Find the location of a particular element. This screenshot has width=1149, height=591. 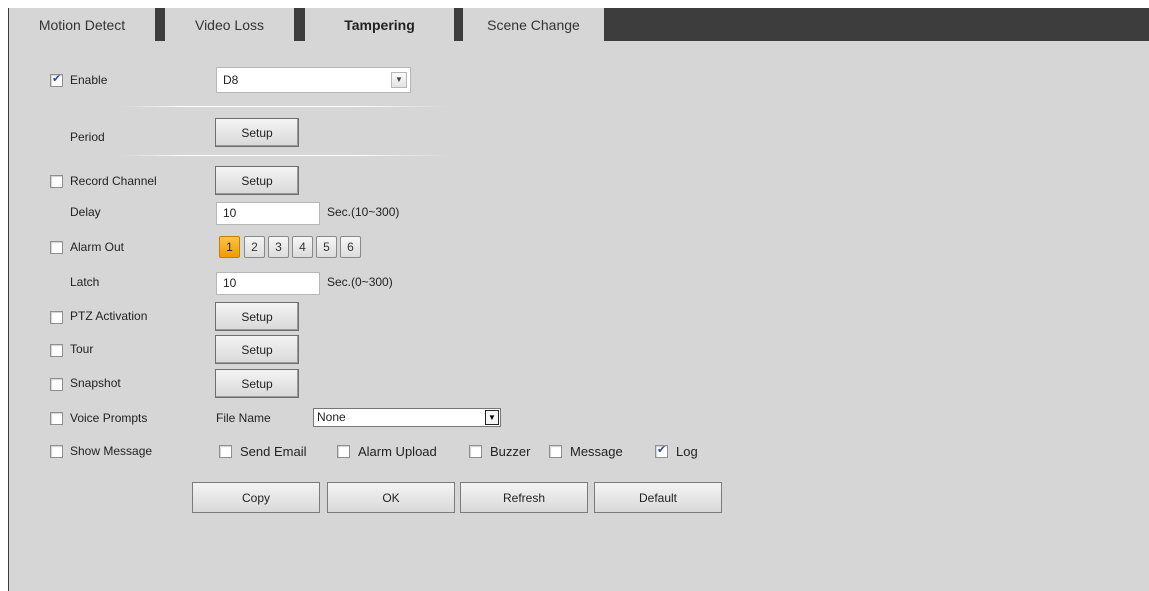

alarm-upload-checkbox is located at coordinates (343, 451).